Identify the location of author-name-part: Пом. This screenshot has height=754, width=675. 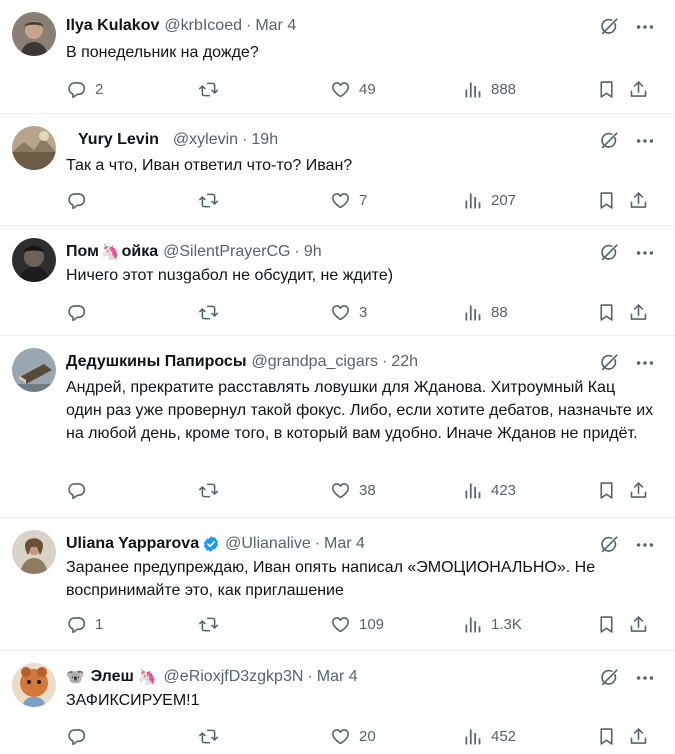
(82, 252).